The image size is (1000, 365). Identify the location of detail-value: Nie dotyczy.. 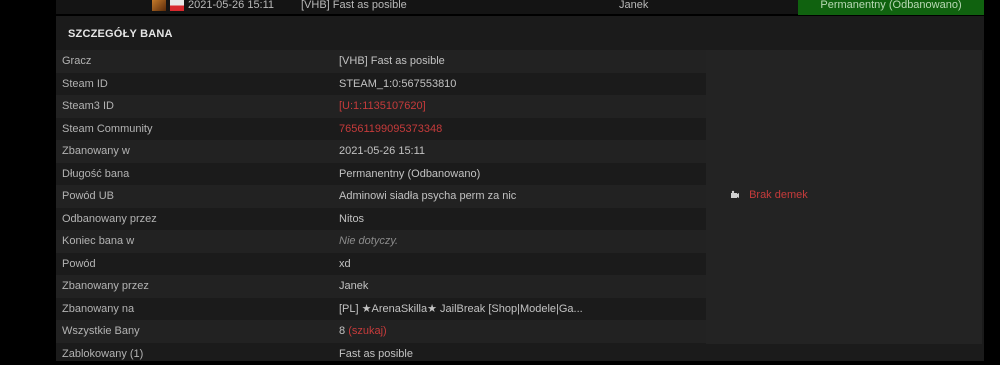
(368, 241).